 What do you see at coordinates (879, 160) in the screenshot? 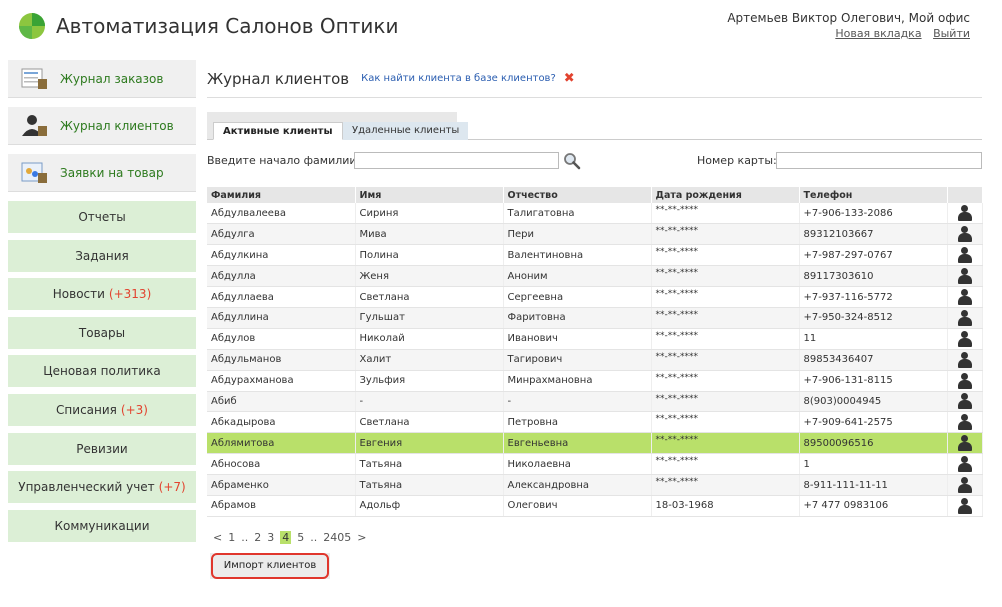
I see `card-number-input` at bounding box center [879, 160].